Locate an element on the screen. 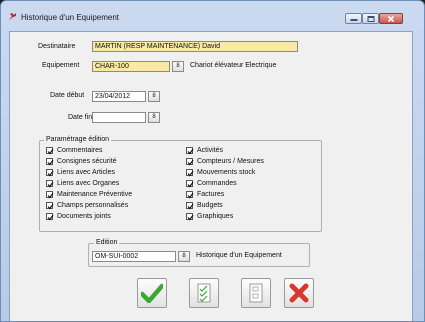 Image resolution: width=425 pixels, height=322 pixels. checkbox-compteurs-mesures: Compteurs / Mesures is located at coordinates (225, 162).